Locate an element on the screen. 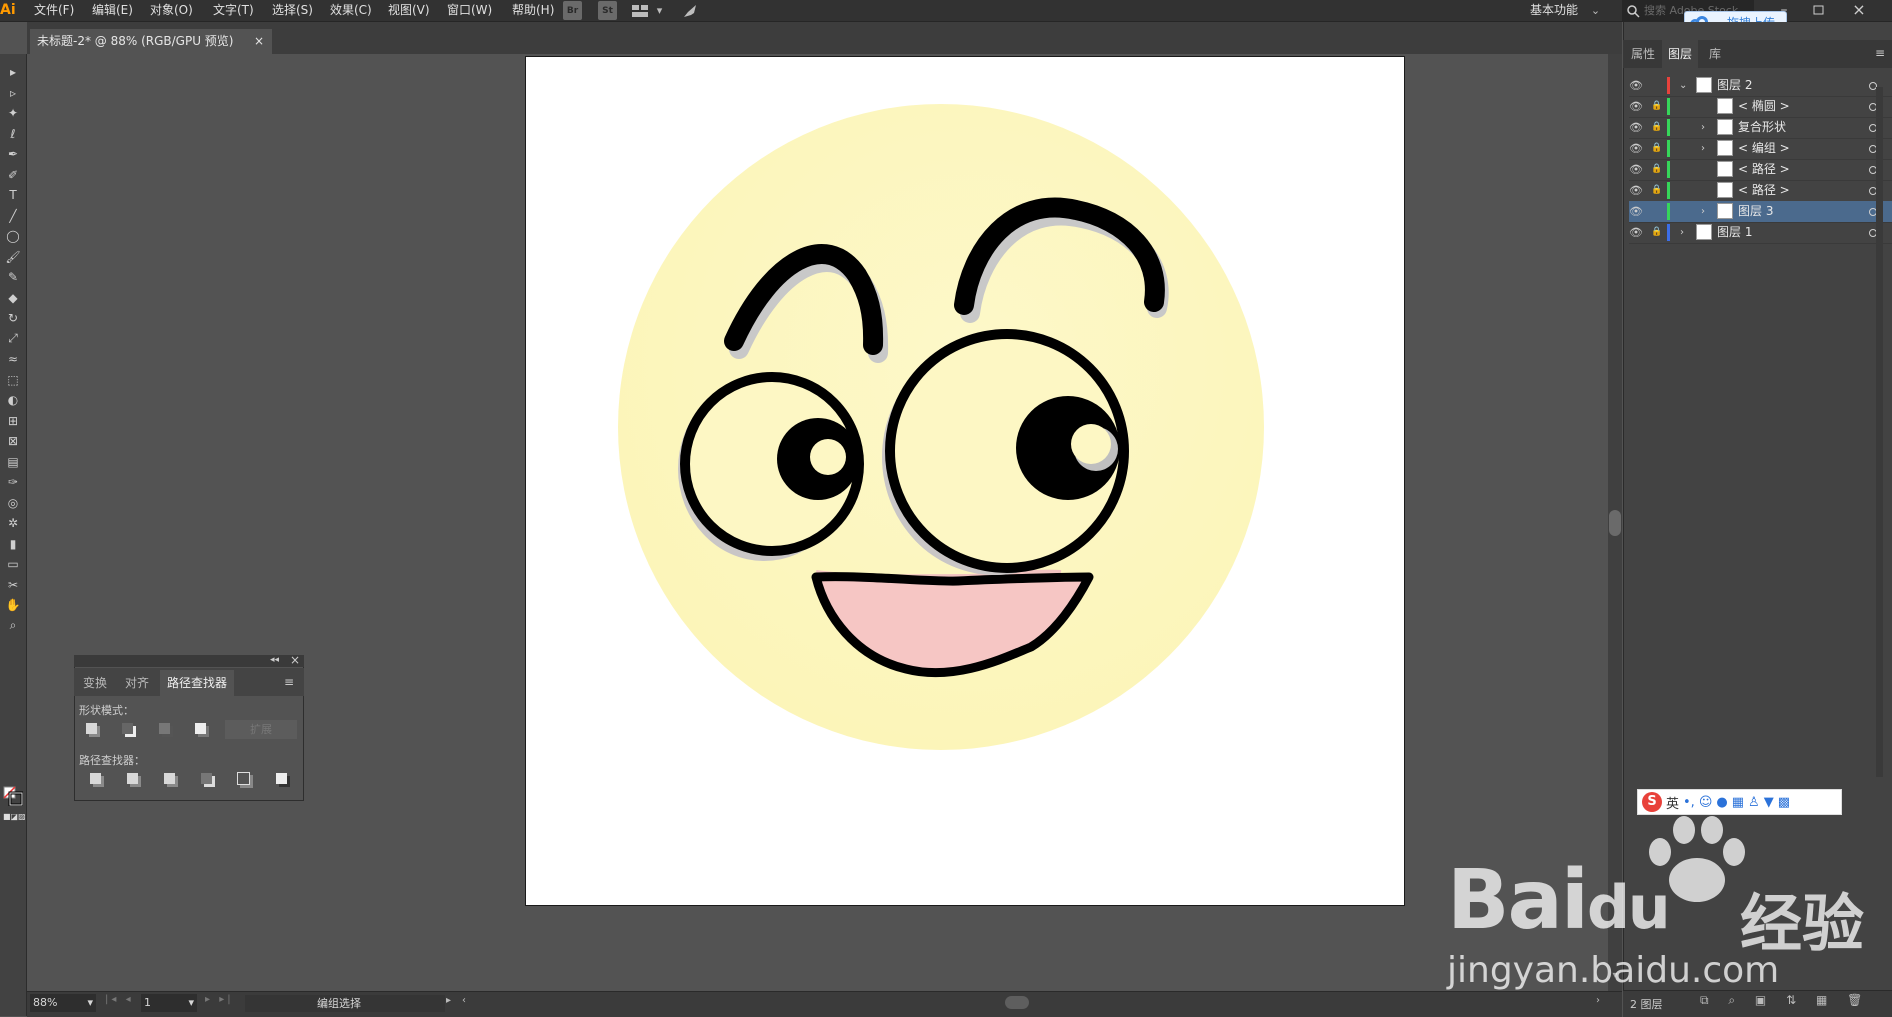 This screenshot has height=1017, width=1892. minus-back-icon is located at coordinates (281, 778).